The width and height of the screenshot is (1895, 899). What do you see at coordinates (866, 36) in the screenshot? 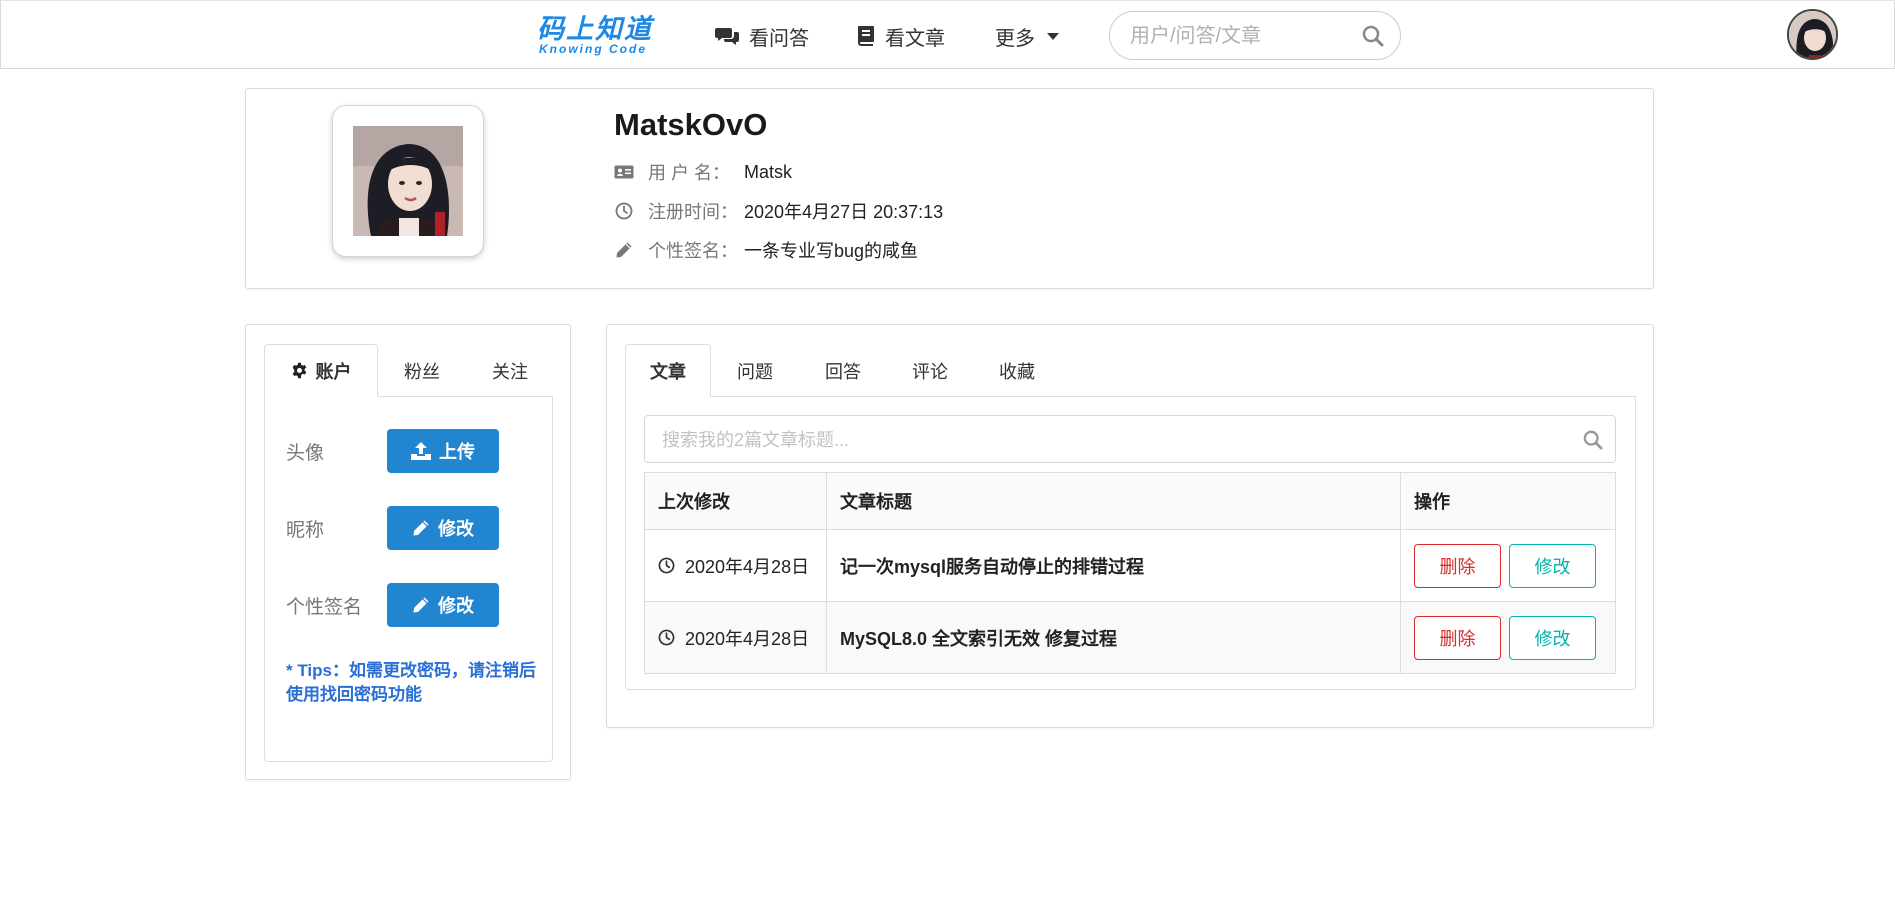
I see `book-icon` at bounding box center [866, 36].